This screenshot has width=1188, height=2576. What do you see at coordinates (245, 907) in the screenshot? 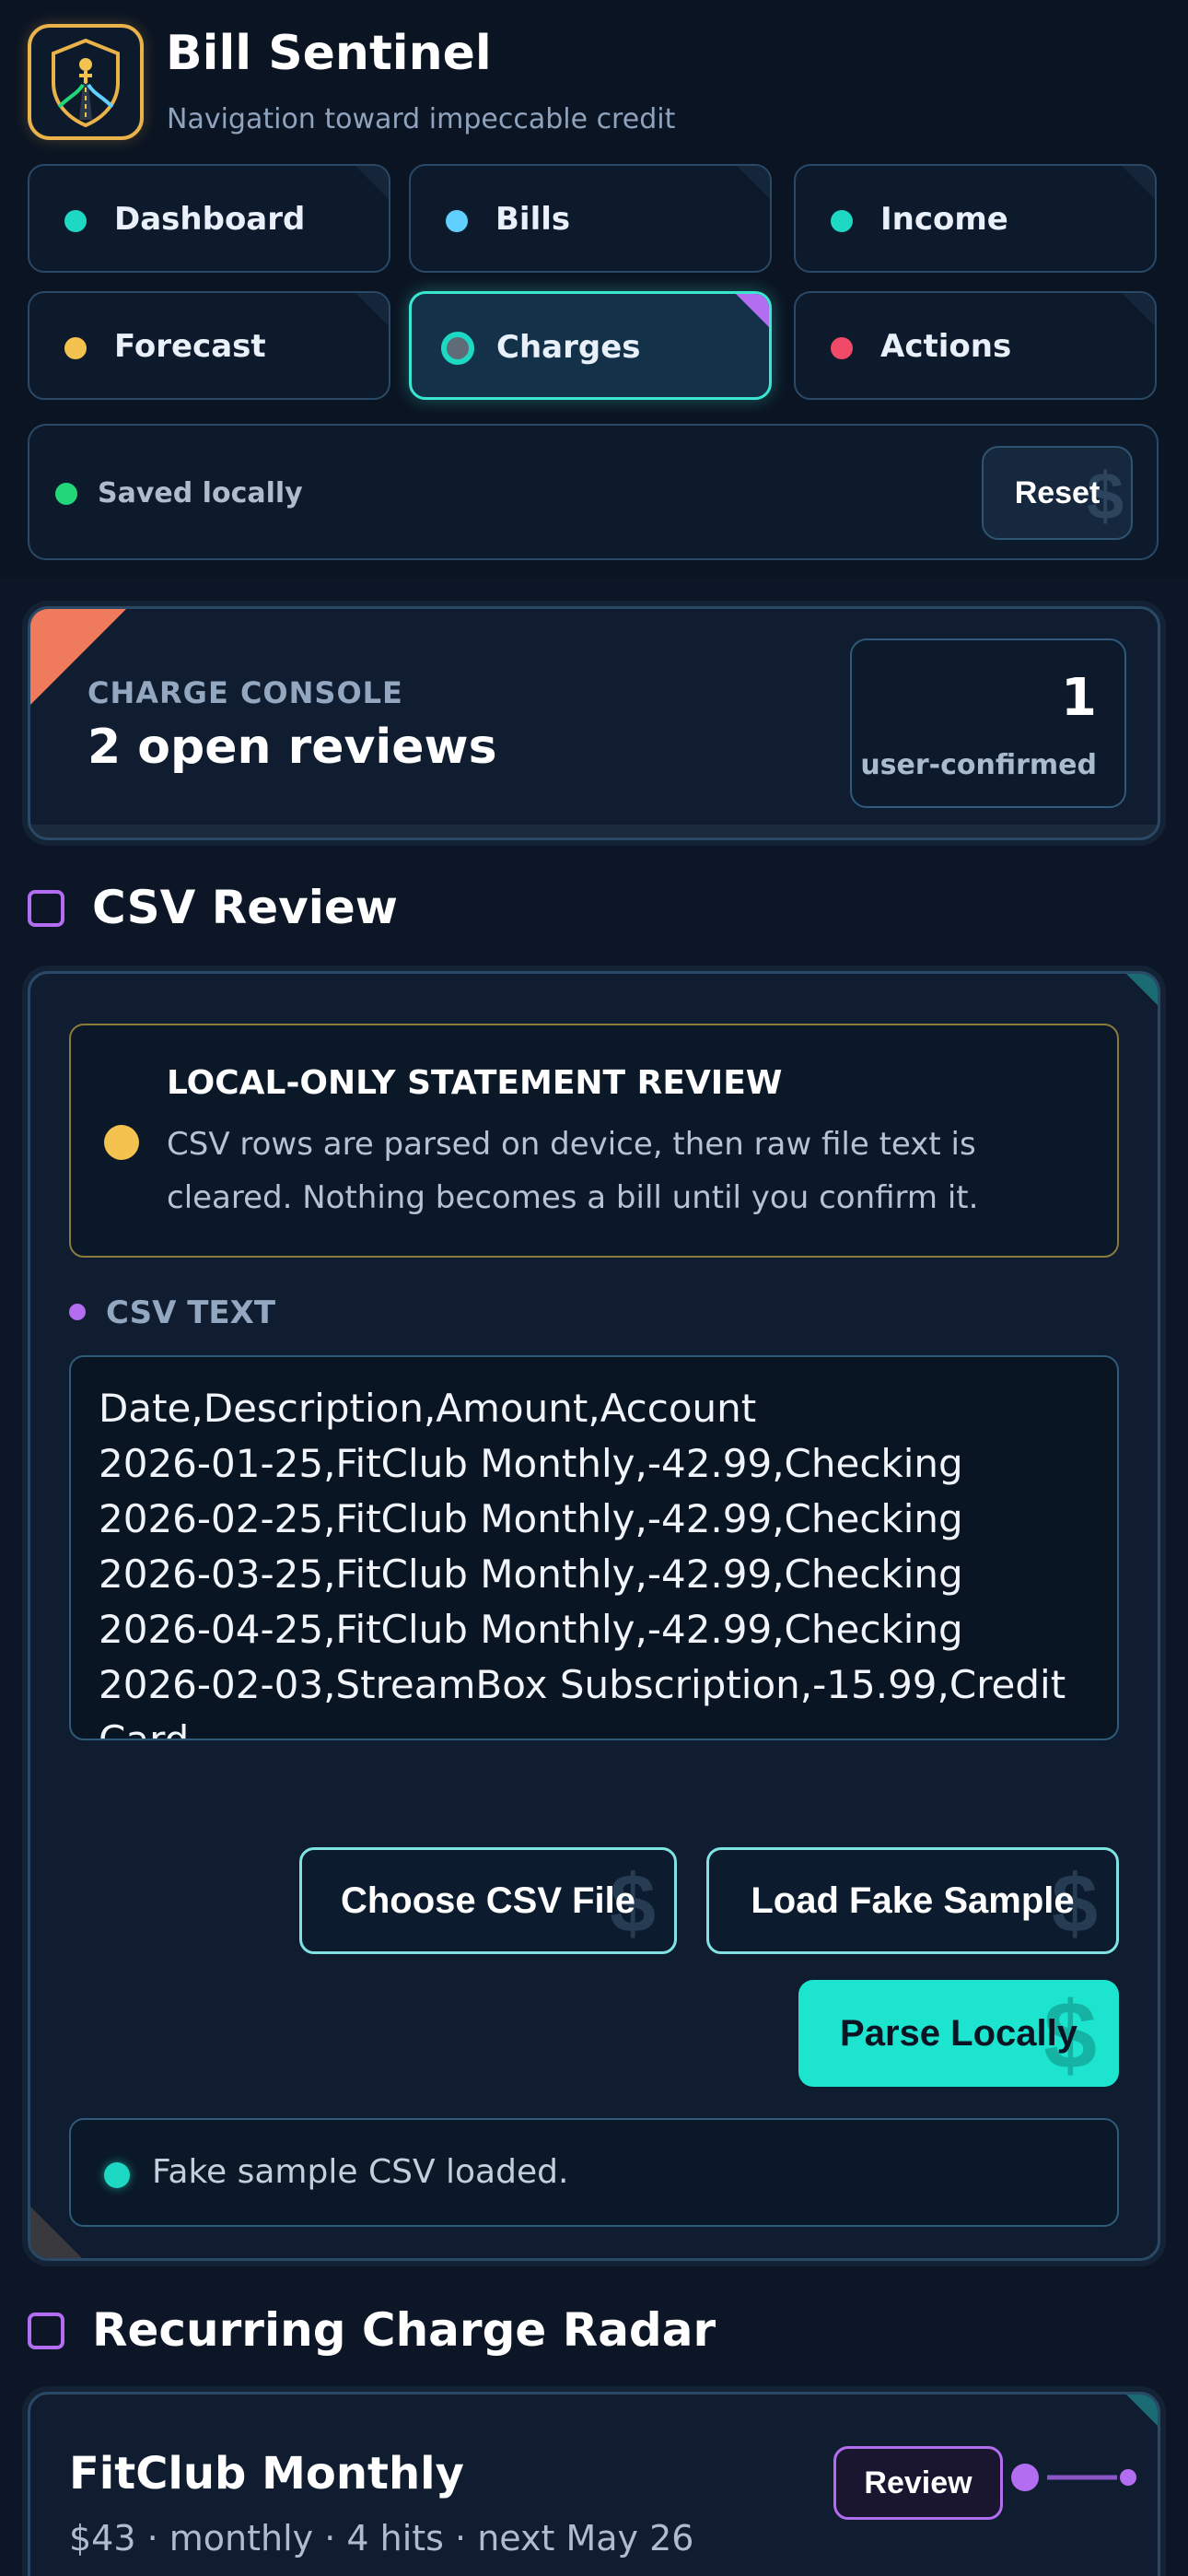
I see `csv-review-title: CSV Review` at bounding box center [245, 907].